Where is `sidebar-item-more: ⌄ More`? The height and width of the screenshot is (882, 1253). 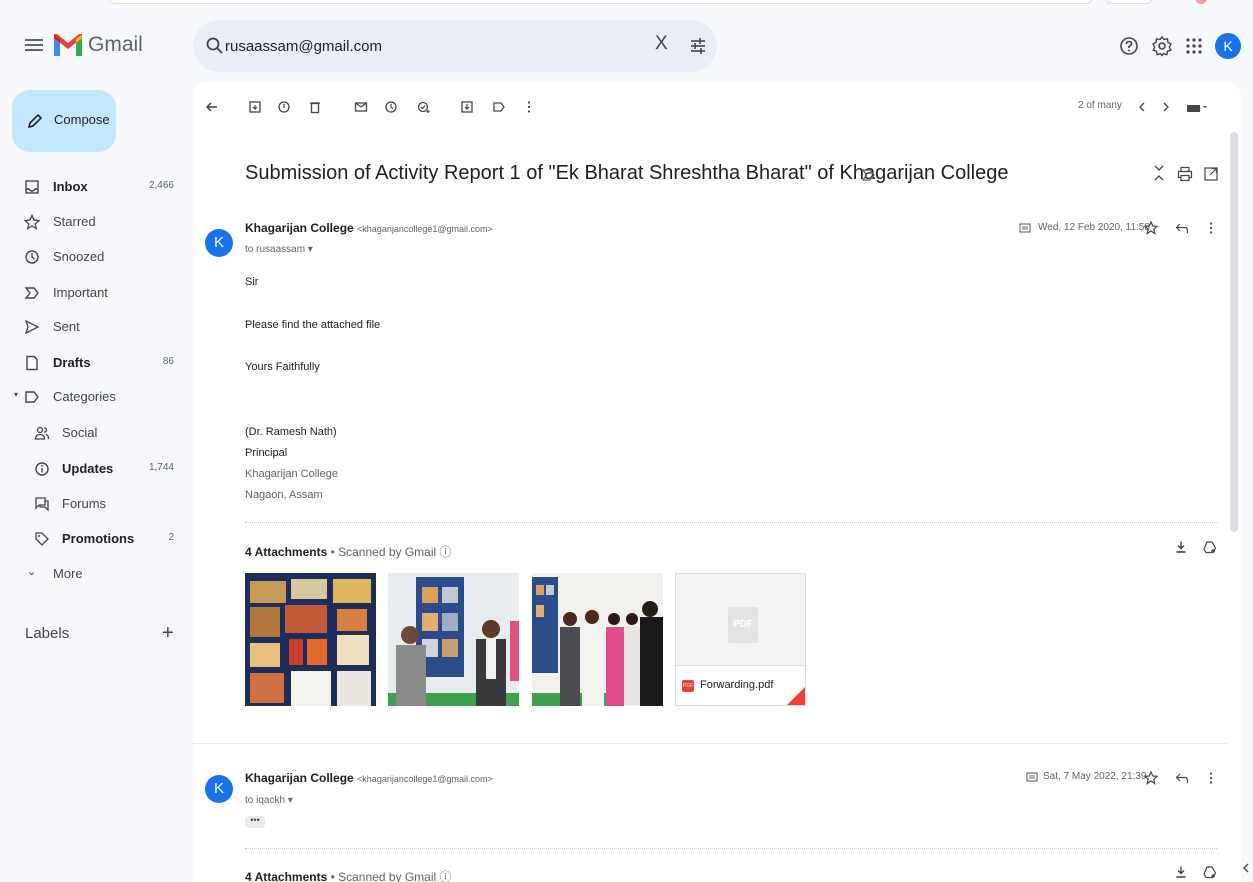
sidebar-item-more: ⌄ More is located at coordinates (93, 574).